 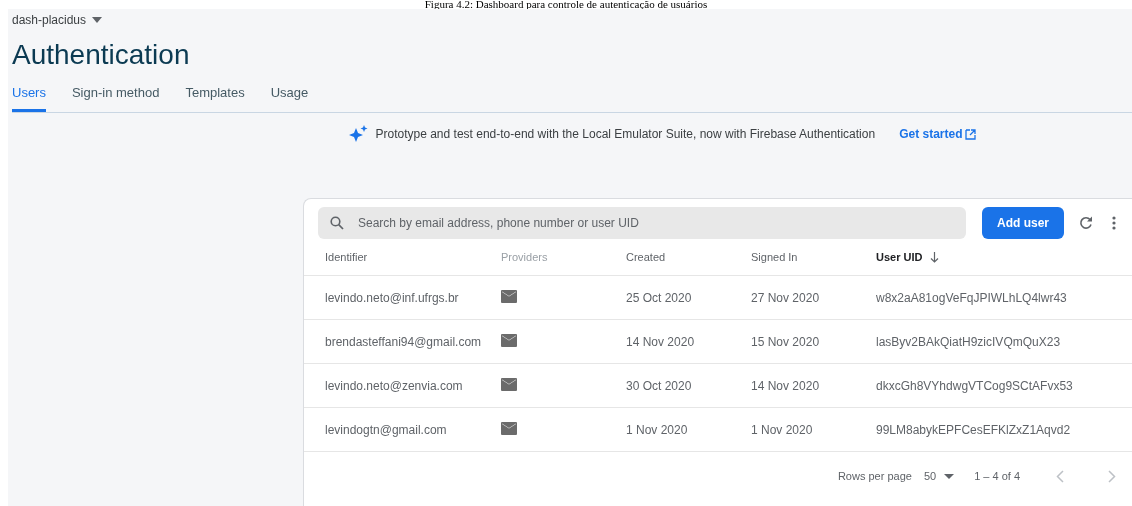 What do you see at coordinates (404, 341) in the screenshot?
I see `table-cell-text: brendasteffani94@gmail.com` at bounding box center [404, 341].